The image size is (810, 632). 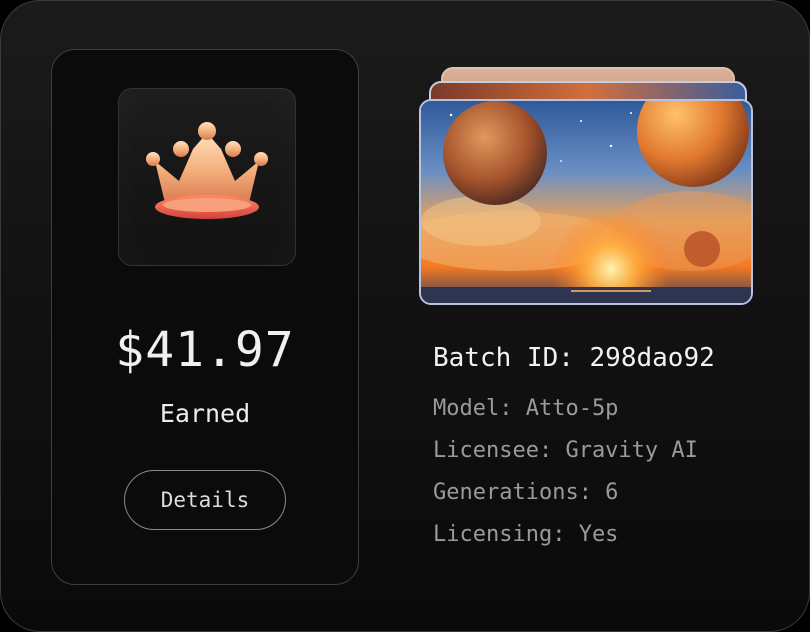 What do you see at coordinates (586, 202) in the screenshot?
I see `generated-image-planets` at bounding box center [586, 202].